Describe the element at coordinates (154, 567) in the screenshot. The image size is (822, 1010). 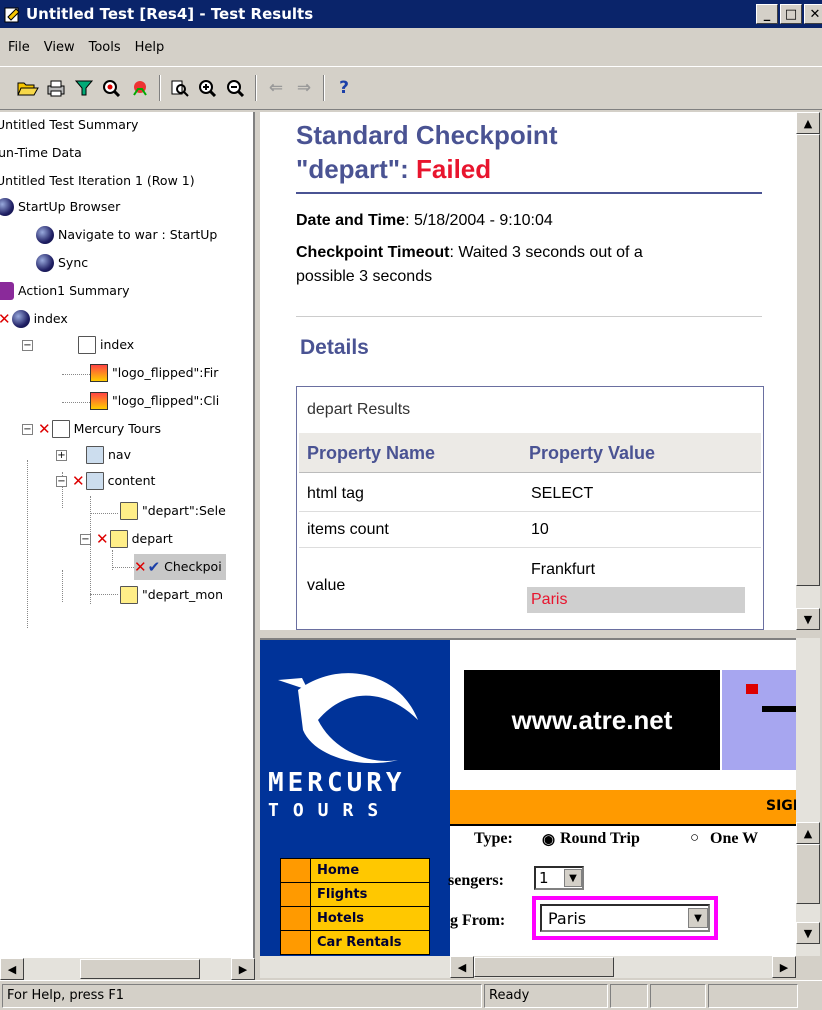
I see `checkpoint-icon: ✔` at that location.